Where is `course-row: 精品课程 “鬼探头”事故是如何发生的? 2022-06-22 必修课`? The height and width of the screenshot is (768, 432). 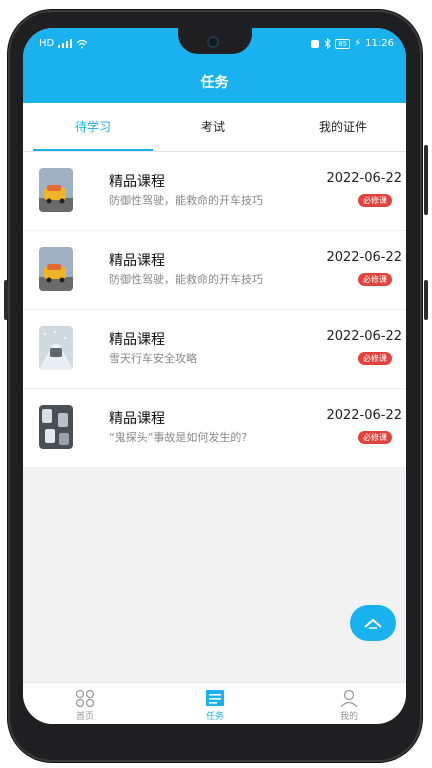 course-row: 精品课程 “鬼探头”事故是如何发生的? 2022-06-22 必修课 is located at coordinates (214, 428).